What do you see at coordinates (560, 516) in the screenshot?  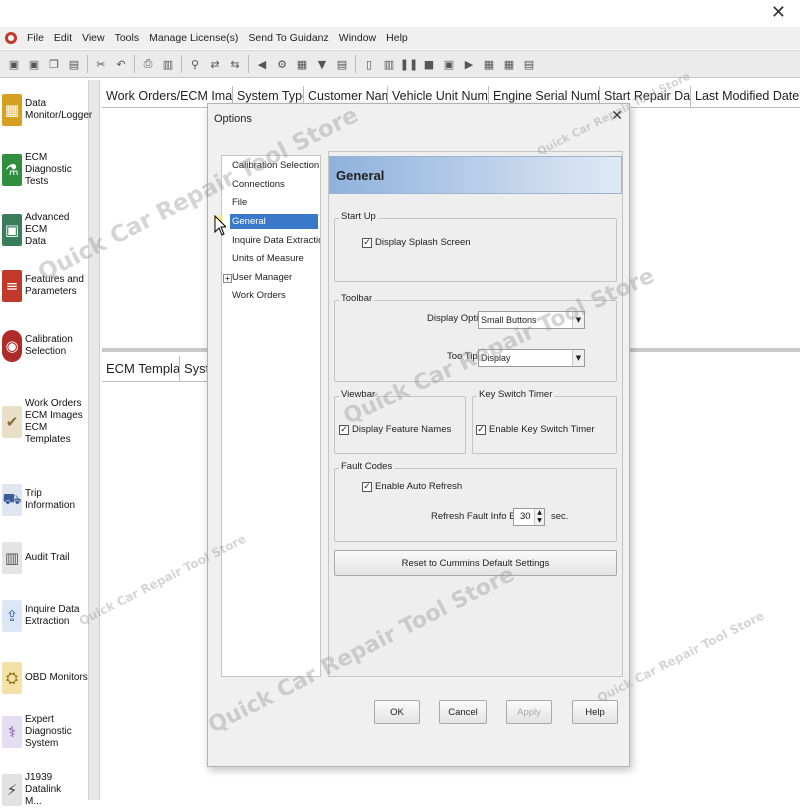 I see `refresh-unit-label: sec.` at bounding box center [560, 516].